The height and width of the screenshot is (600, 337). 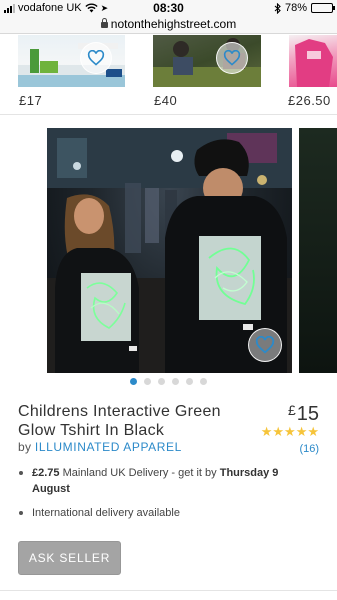 What do you see at coordinates (291, 410) in the screenshot?
I see `price-currency: £` at bounding box center [291, 410].